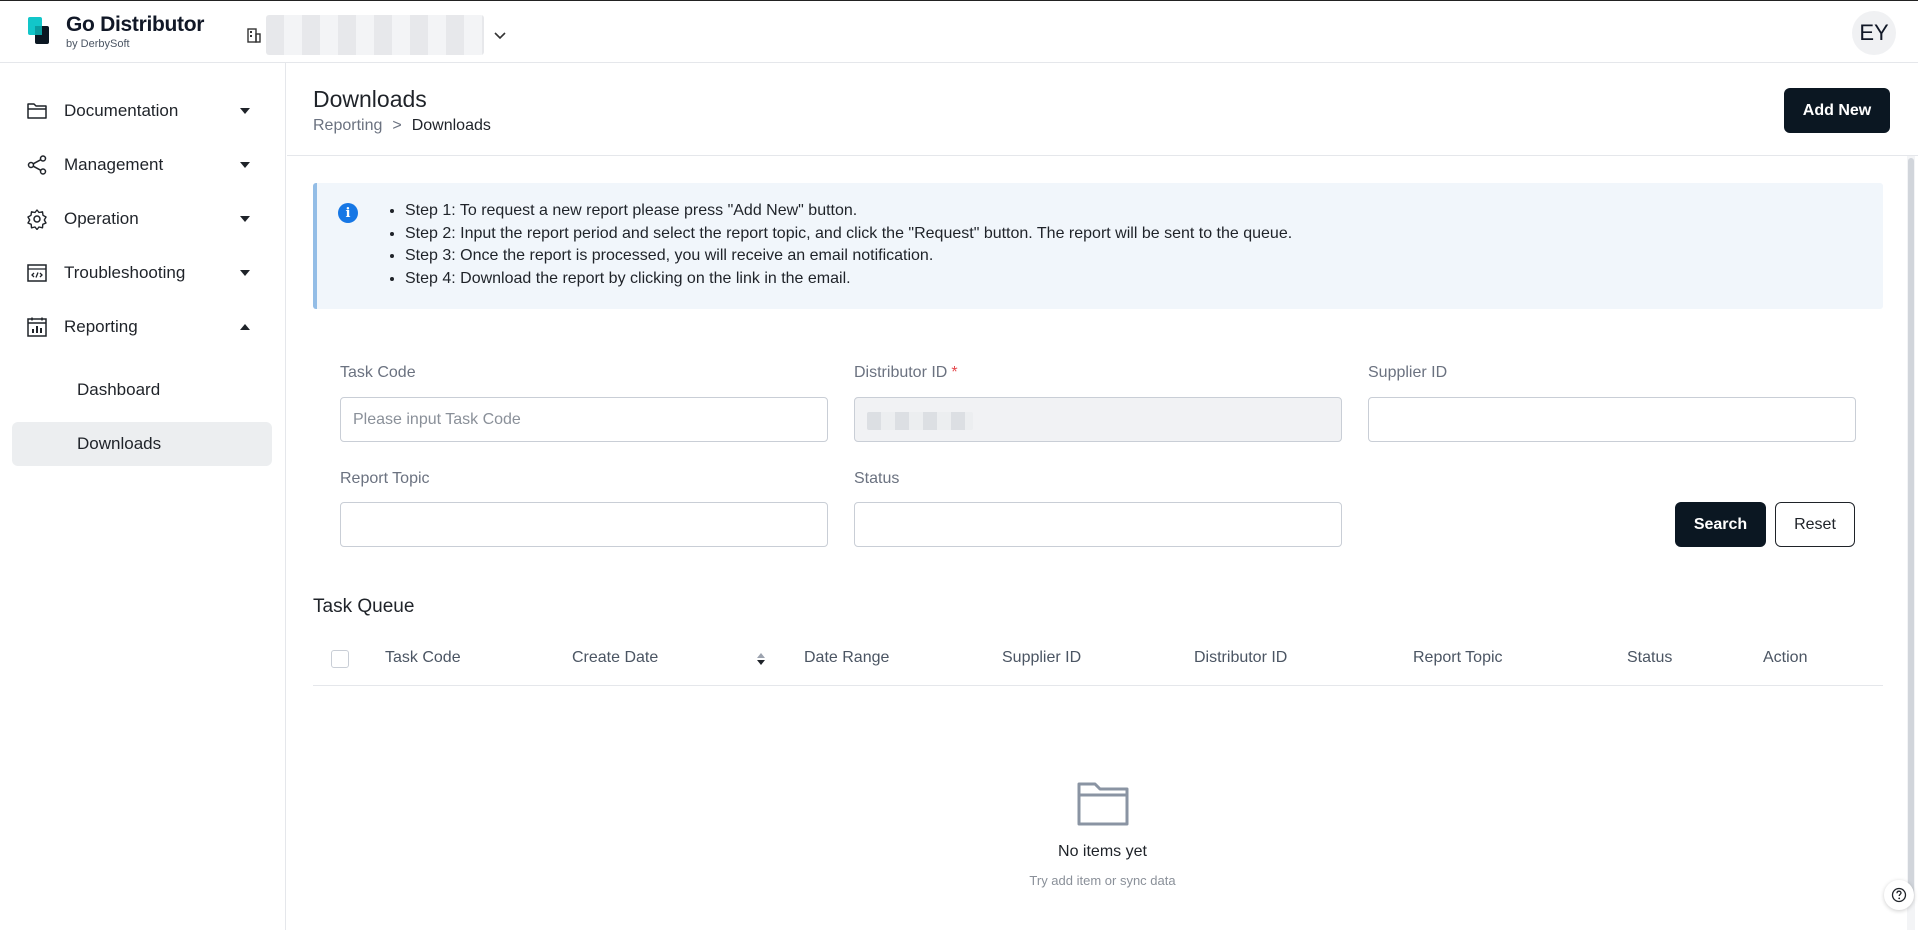  What do you see at coordinates (121, 110) in the screenshot?
I see `sidebar-item-label: Documentation` at bounding box center [121, 110].